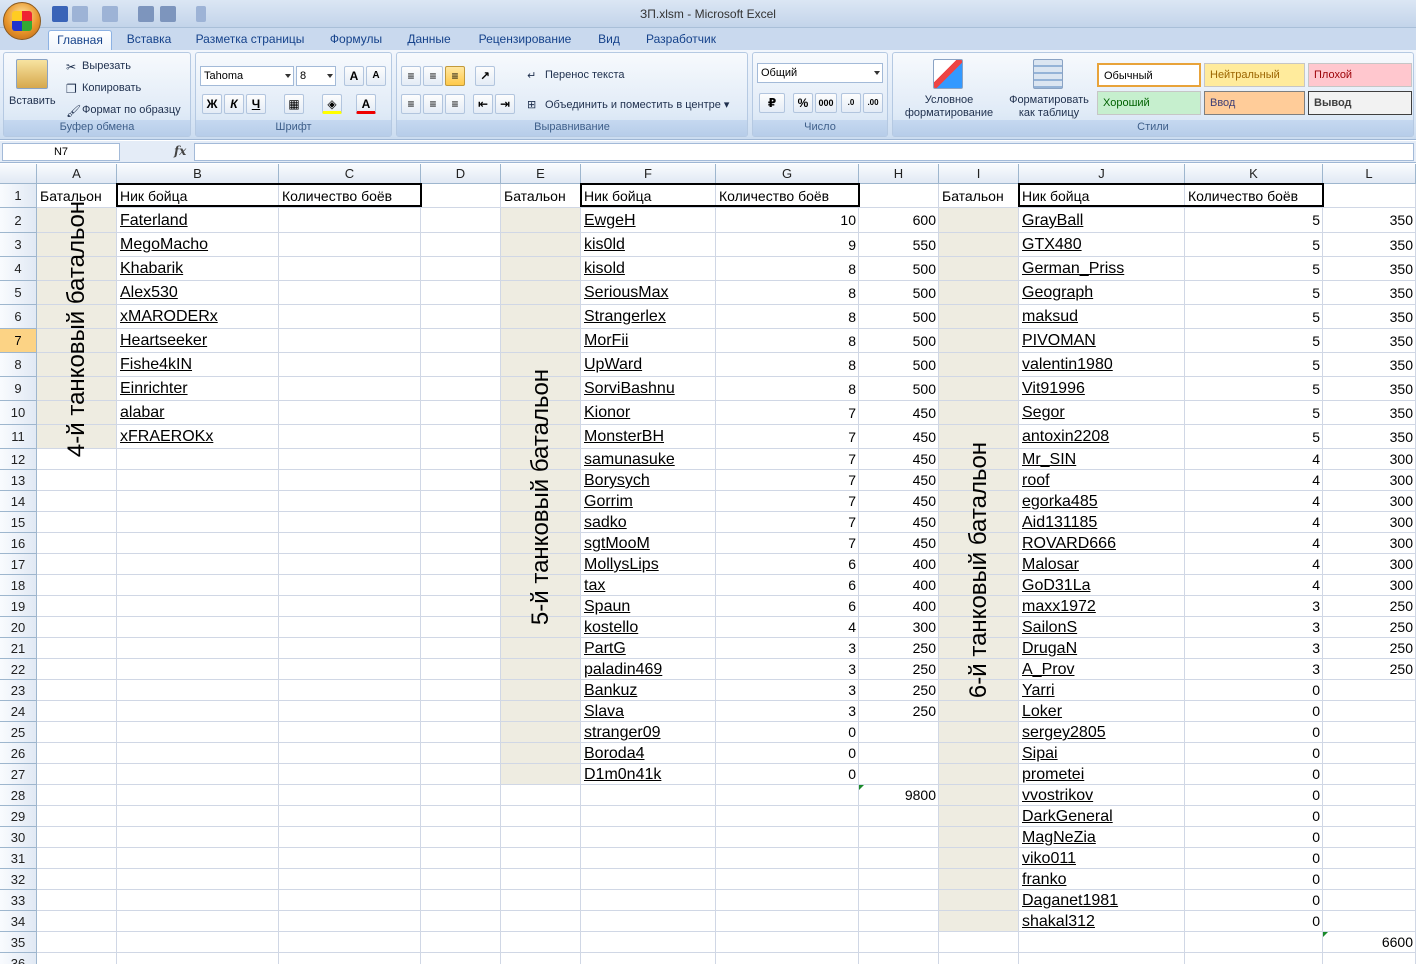 The image size is (1416, 964). What do you see at coordinates (1254, 627) in the screenshot?
I see `battle-count: 3` at bounding box center [1254, 627].